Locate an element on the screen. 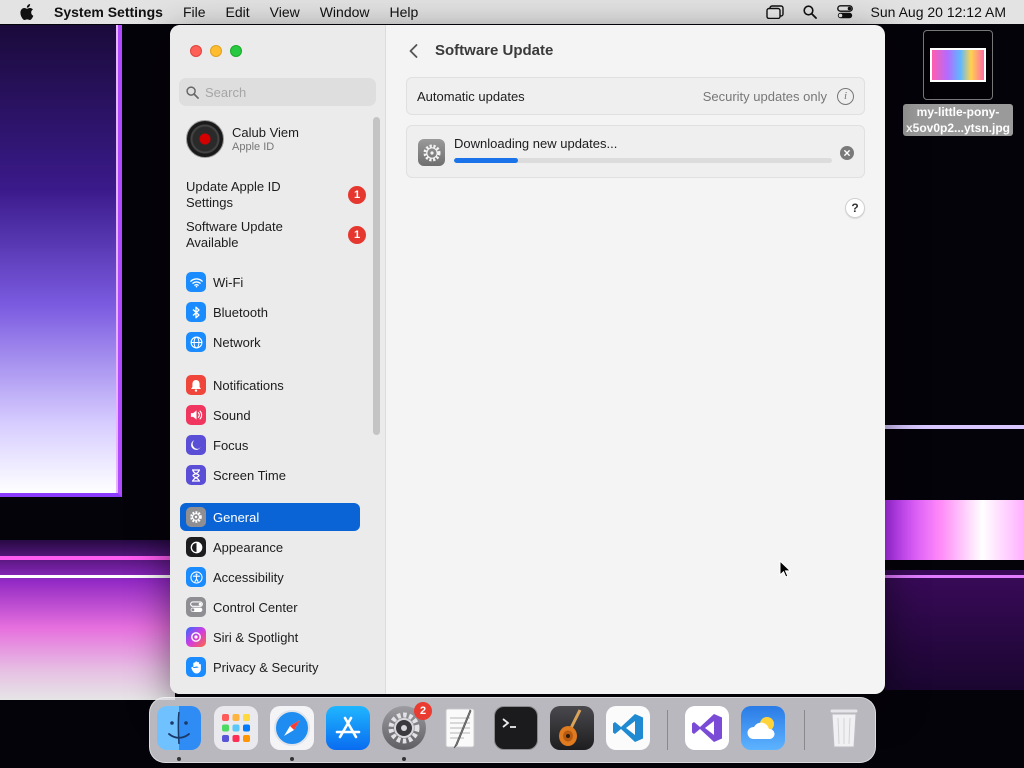  close-icon is located at coordinates (847, 153).